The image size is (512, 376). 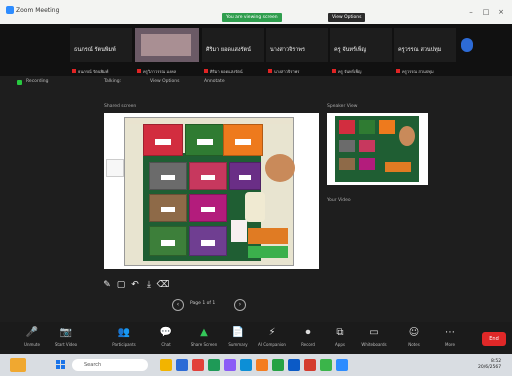 I want to click on participant-name: ครู จันทร์เพ็ญ, so click(x=350, y=50).